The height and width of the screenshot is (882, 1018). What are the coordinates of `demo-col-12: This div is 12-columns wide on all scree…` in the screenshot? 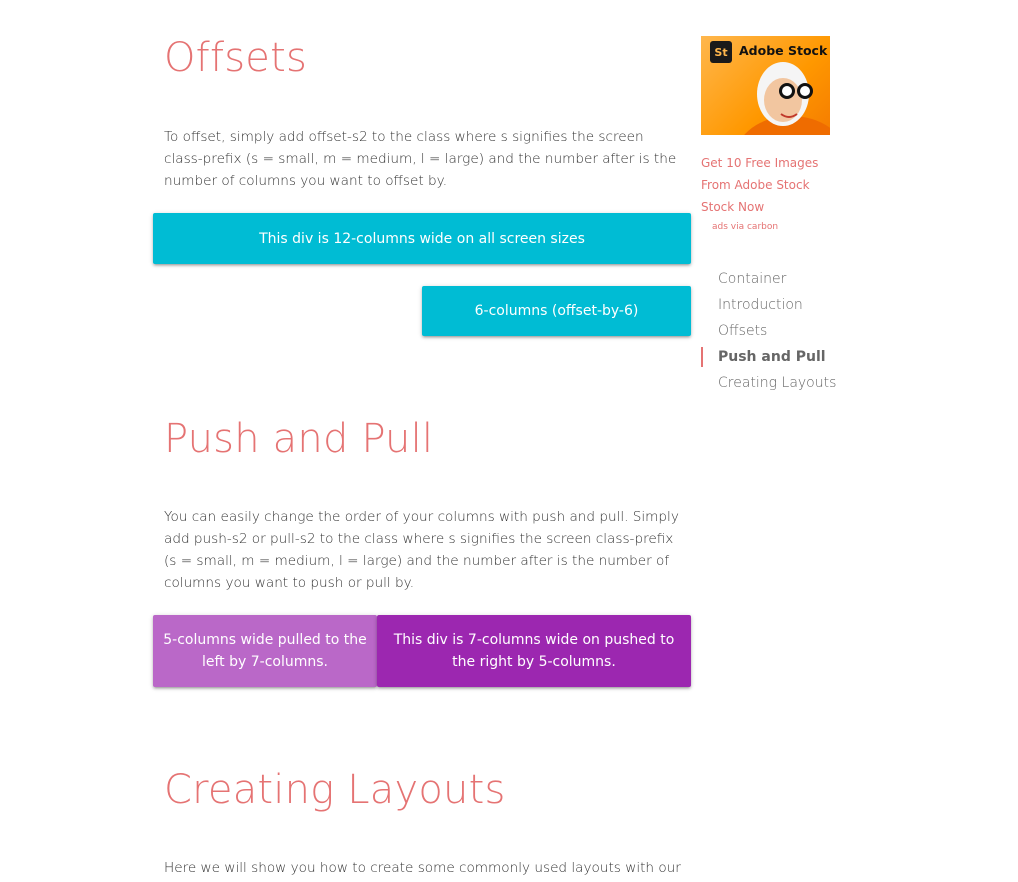 It's located at (422, 238).